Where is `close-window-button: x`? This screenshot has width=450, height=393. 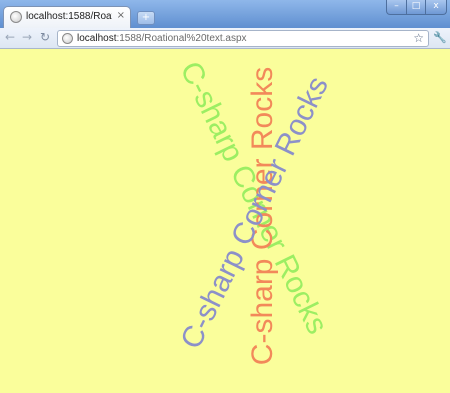 close-window-button: x is located at coordinates (436, 7).